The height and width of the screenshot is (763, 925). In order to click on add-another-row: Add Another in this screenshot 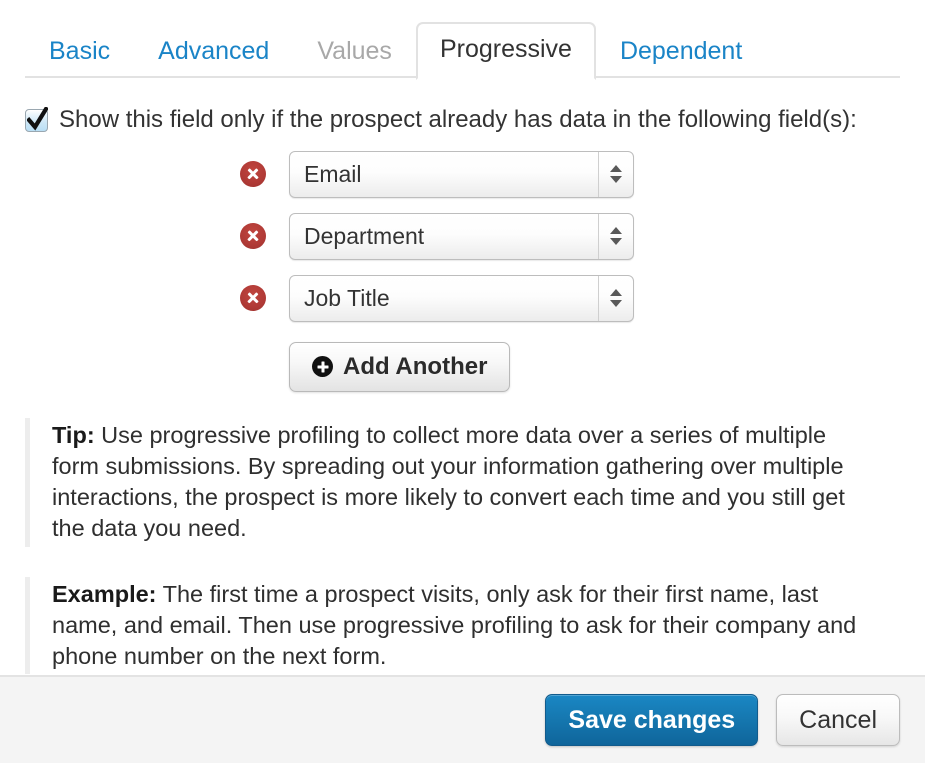, I will do `click(462, 366)`.